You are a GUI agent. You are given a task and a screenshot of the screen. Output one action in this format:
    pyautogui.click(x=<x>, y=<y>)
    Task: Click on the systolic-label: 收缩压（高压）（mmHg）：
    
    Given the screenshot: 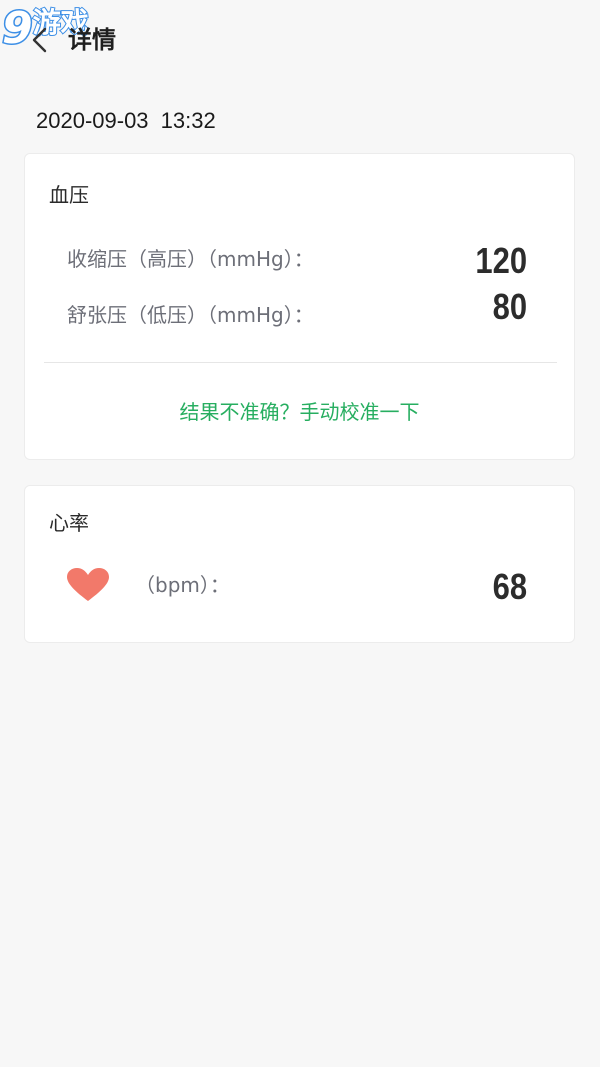 What is the action you would take?
    pyautogui.click(x=190, y=259)
    